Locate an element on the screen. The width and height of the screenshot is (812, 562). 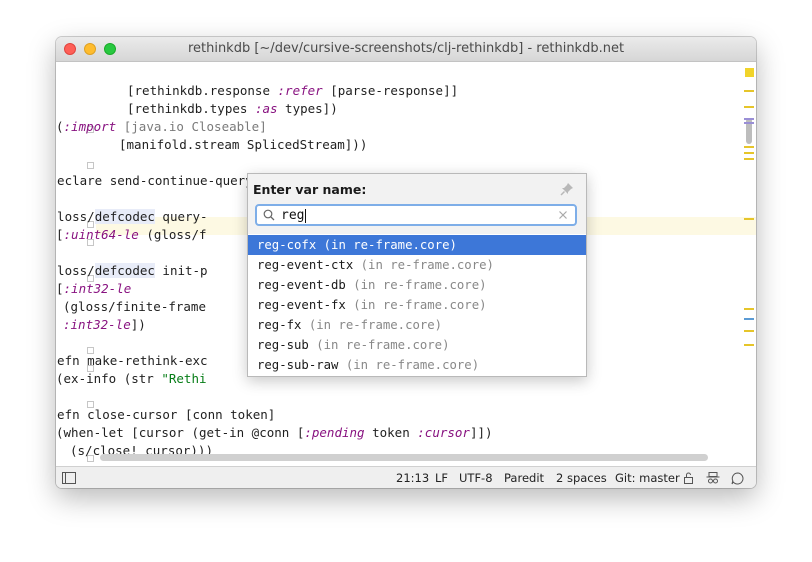
search-query: reg is located at coordinates (294, 215).